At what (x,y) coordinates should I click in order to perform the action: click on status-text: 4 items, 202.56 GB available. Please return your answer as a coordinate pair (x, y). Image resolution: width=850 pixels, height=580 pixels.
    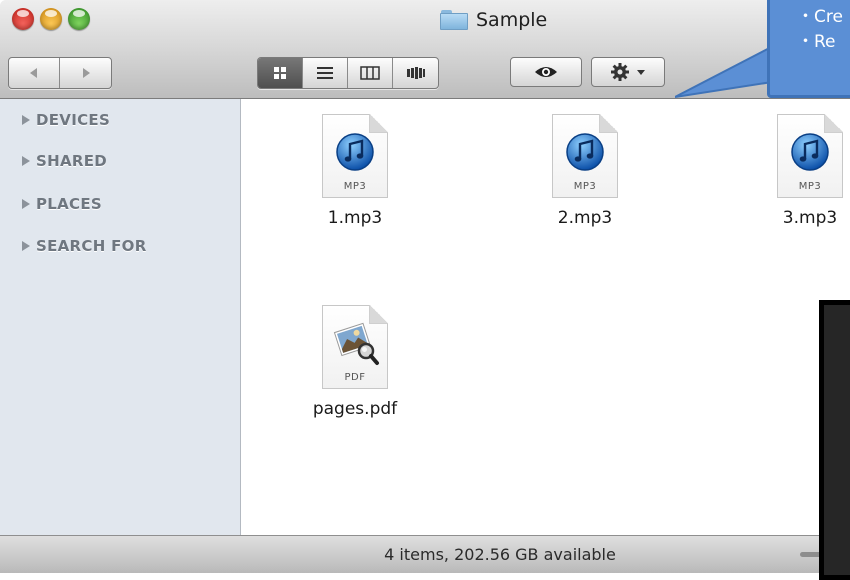
    Looking at the image, I should click on (500, 554).